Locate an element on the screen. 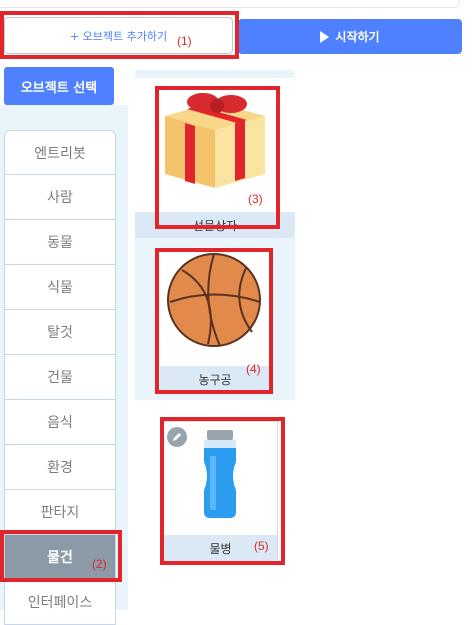  category-vehicles: 탈것 is located at coordinates (60, 332).